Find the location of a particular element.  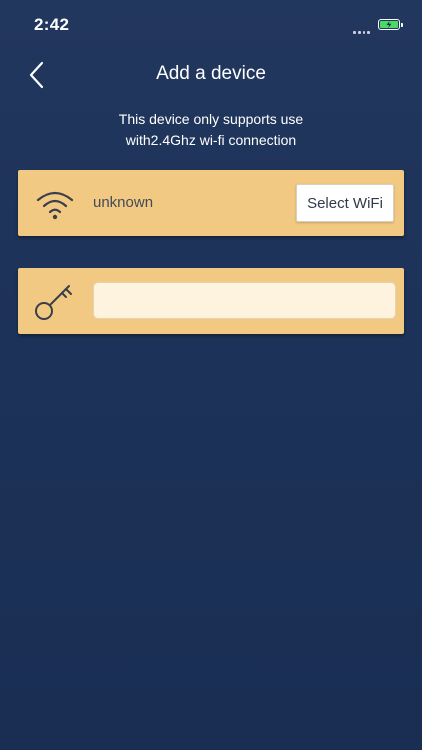

signal-icon is located at coordinates (361, 30).